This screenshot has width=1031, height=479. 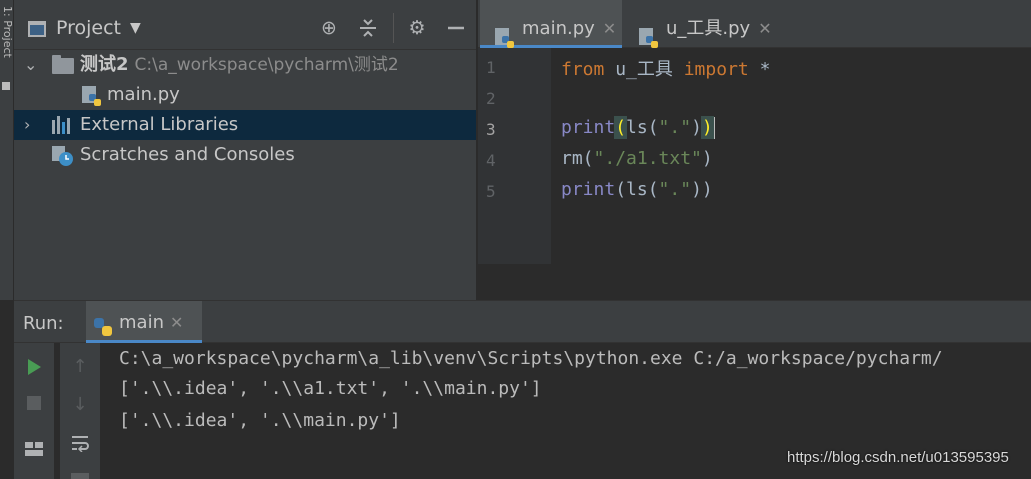 What do you see at coordinates (637, 189) in the screenshot?
I see `code-line-5: print(ls("."))` at bounding box center [637, 189].